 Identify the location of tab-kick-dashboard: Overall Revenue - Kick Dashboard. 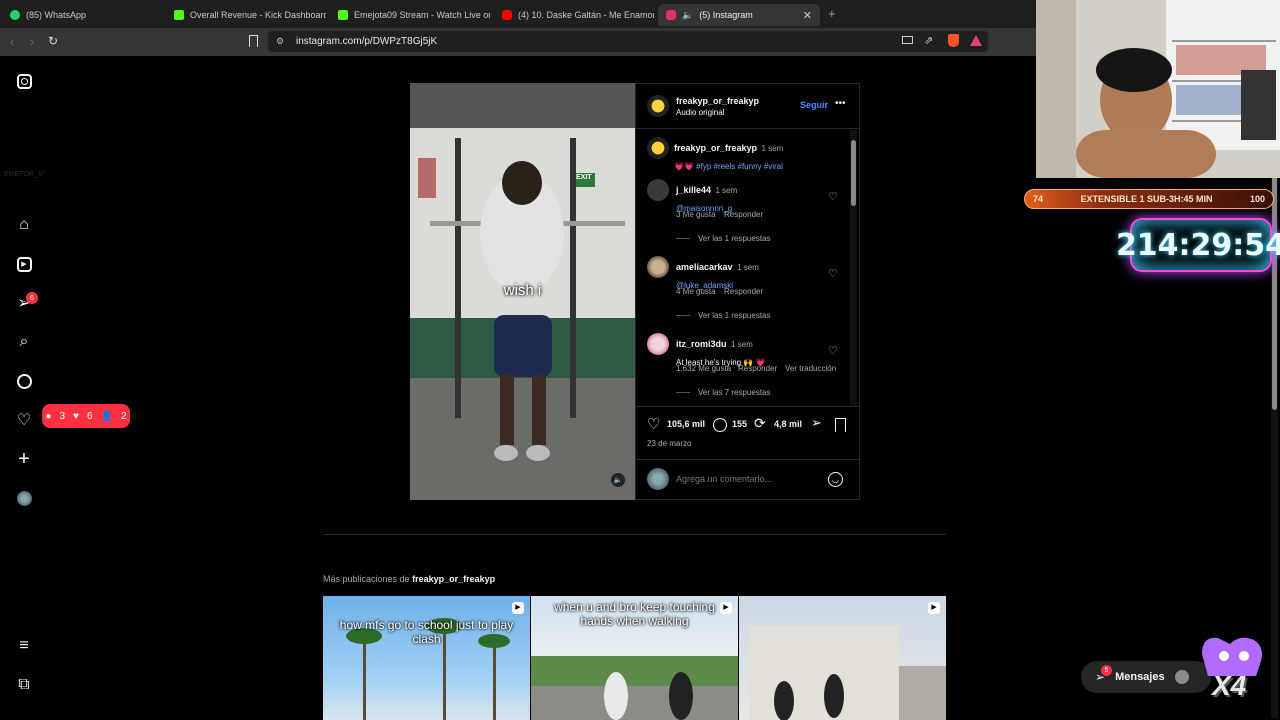
(246, 15).